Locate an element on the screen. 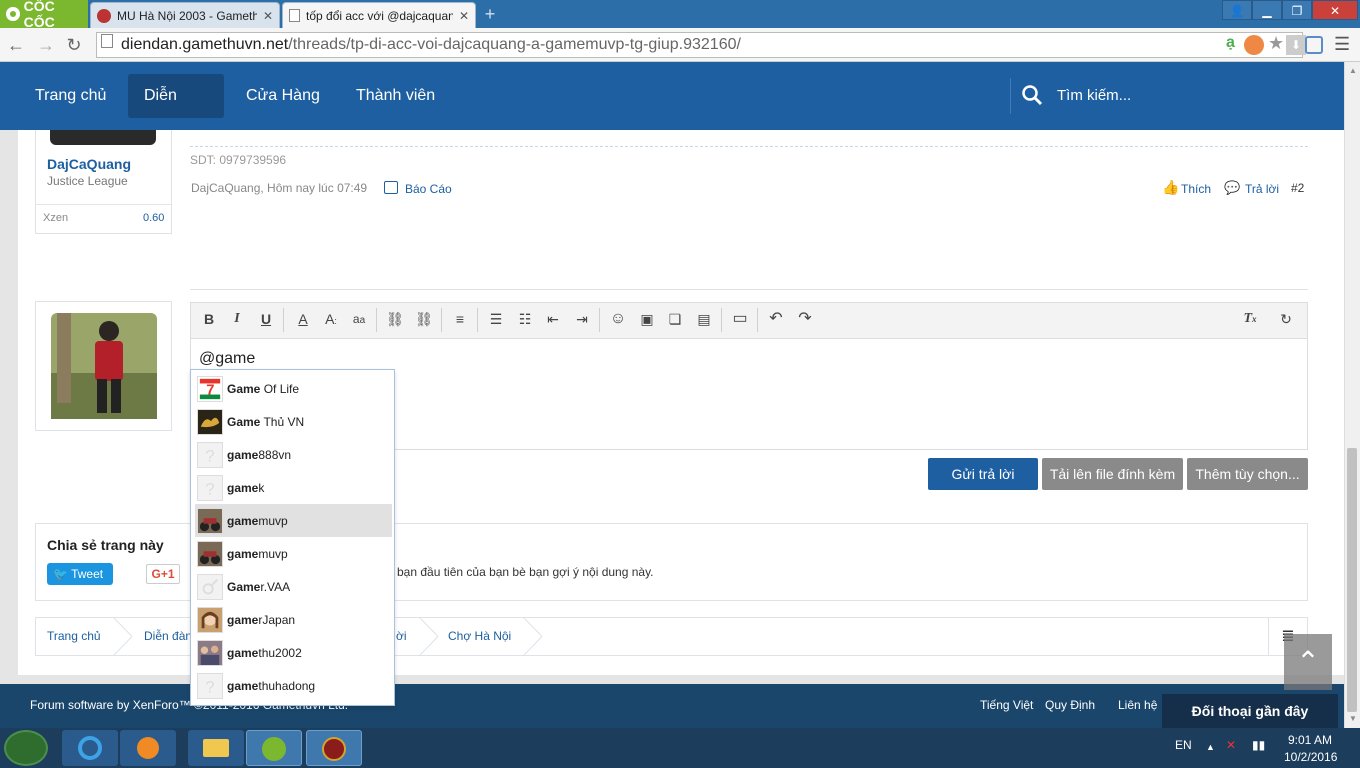 Image resolution: width=1360 pixels, height=768 pixels. submit-reply-button: Gửi trả lời is located at coordinates (983, 474).